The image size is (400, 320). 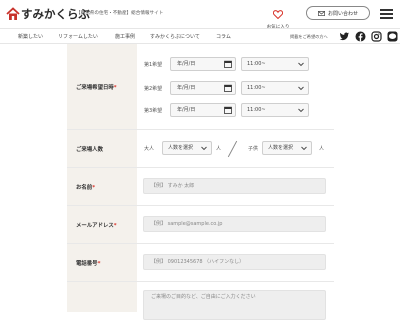 I want to click on visit-date-label: ご来場希望日時*, so click(x=96, y=88).